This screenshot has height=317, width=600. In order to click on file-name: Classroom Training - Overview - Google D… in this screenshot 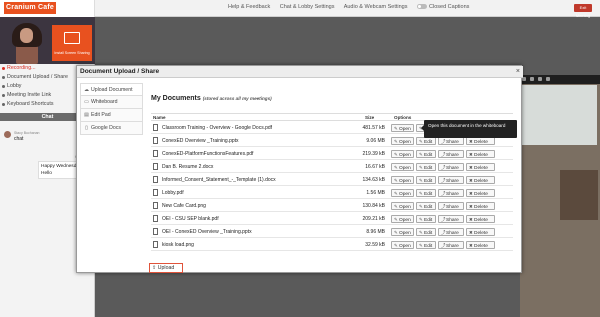, I will do `click(217, 128)`.